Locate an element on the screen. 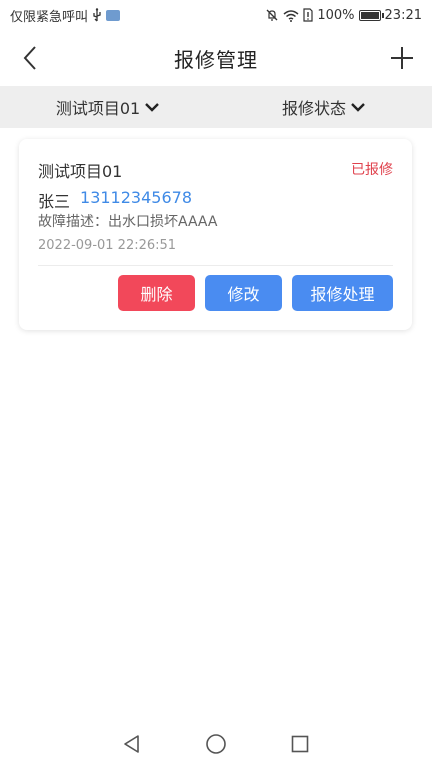 The image size is (432, 768). nav-home-button is located at coordinates (216, 744).